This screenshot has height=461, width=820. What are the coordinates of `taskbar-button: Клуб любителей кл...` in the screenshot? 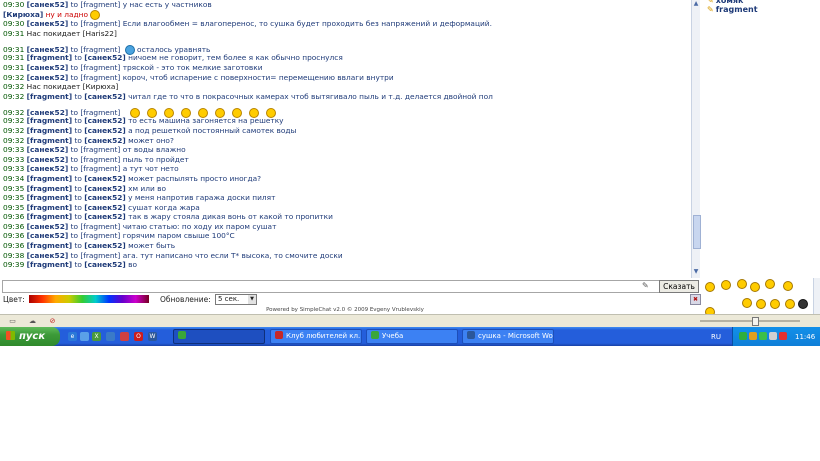 It's located at (316, 336).